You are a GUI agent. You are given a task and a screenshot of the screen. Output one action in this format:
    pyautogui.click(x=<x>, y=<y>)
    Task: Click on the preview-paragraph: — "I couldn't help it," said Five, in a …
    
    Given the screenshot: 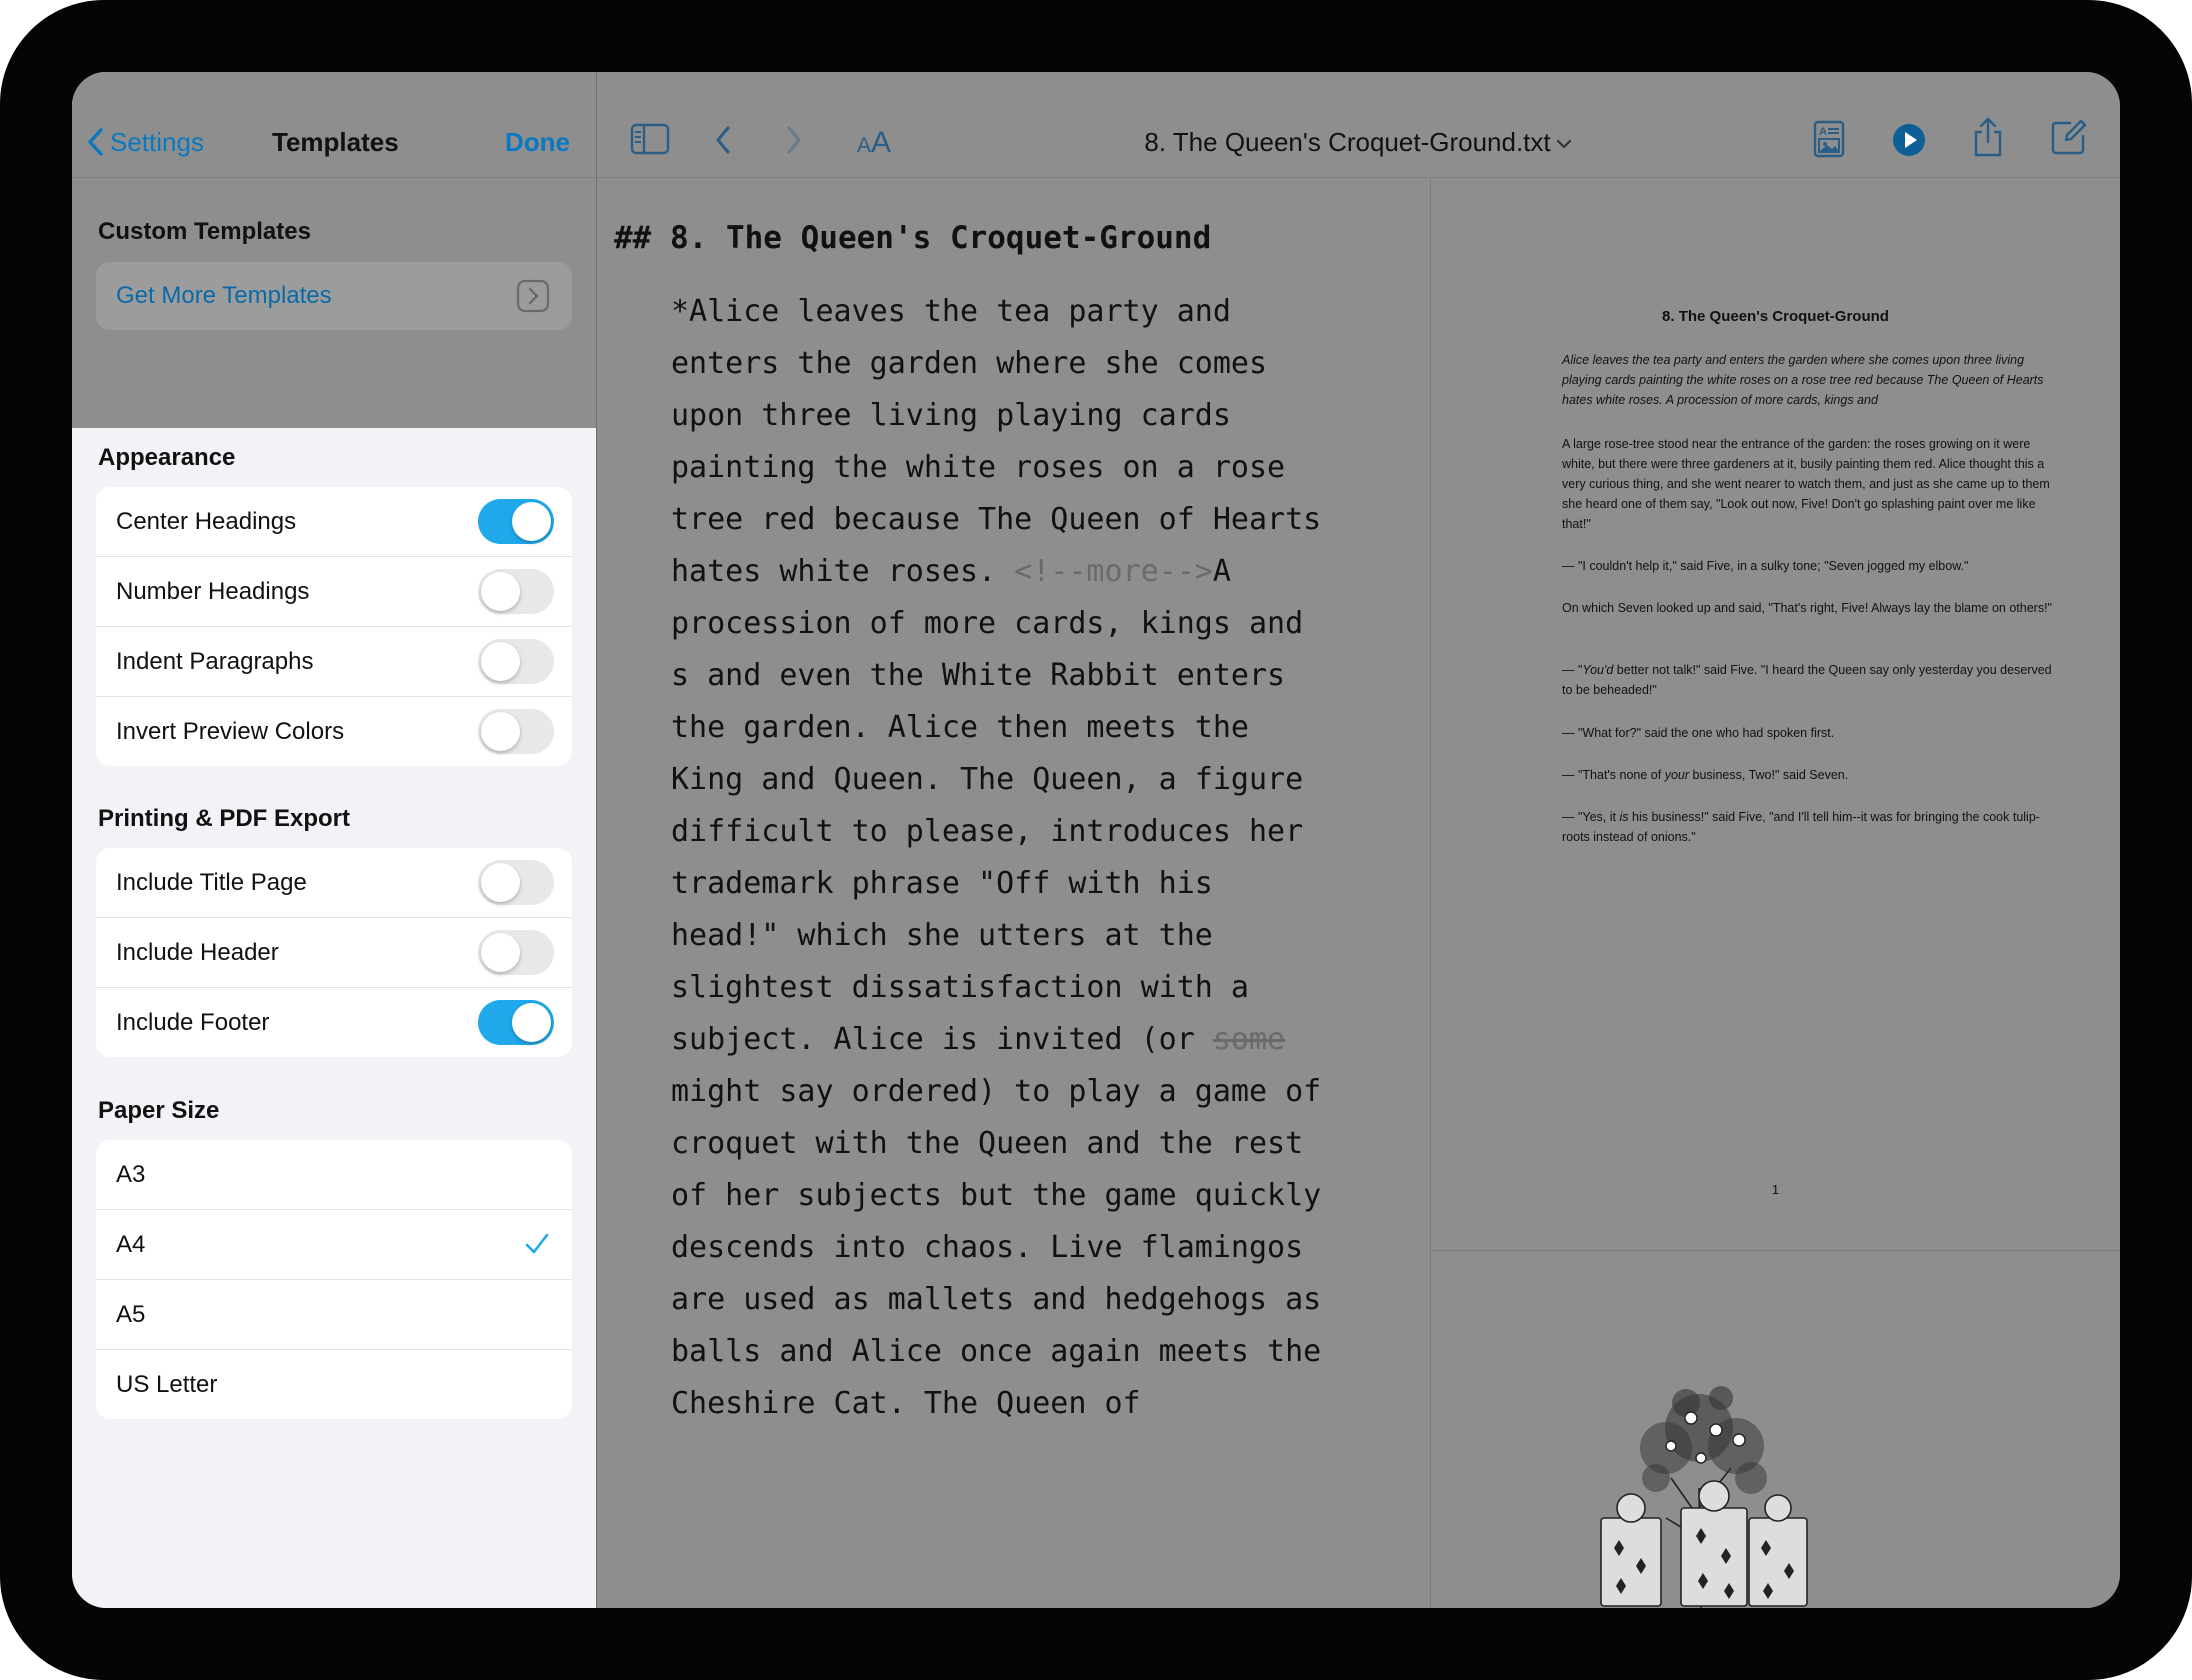 What is the action you would take?
    pyautogui.click(x=1765, y=566)
    